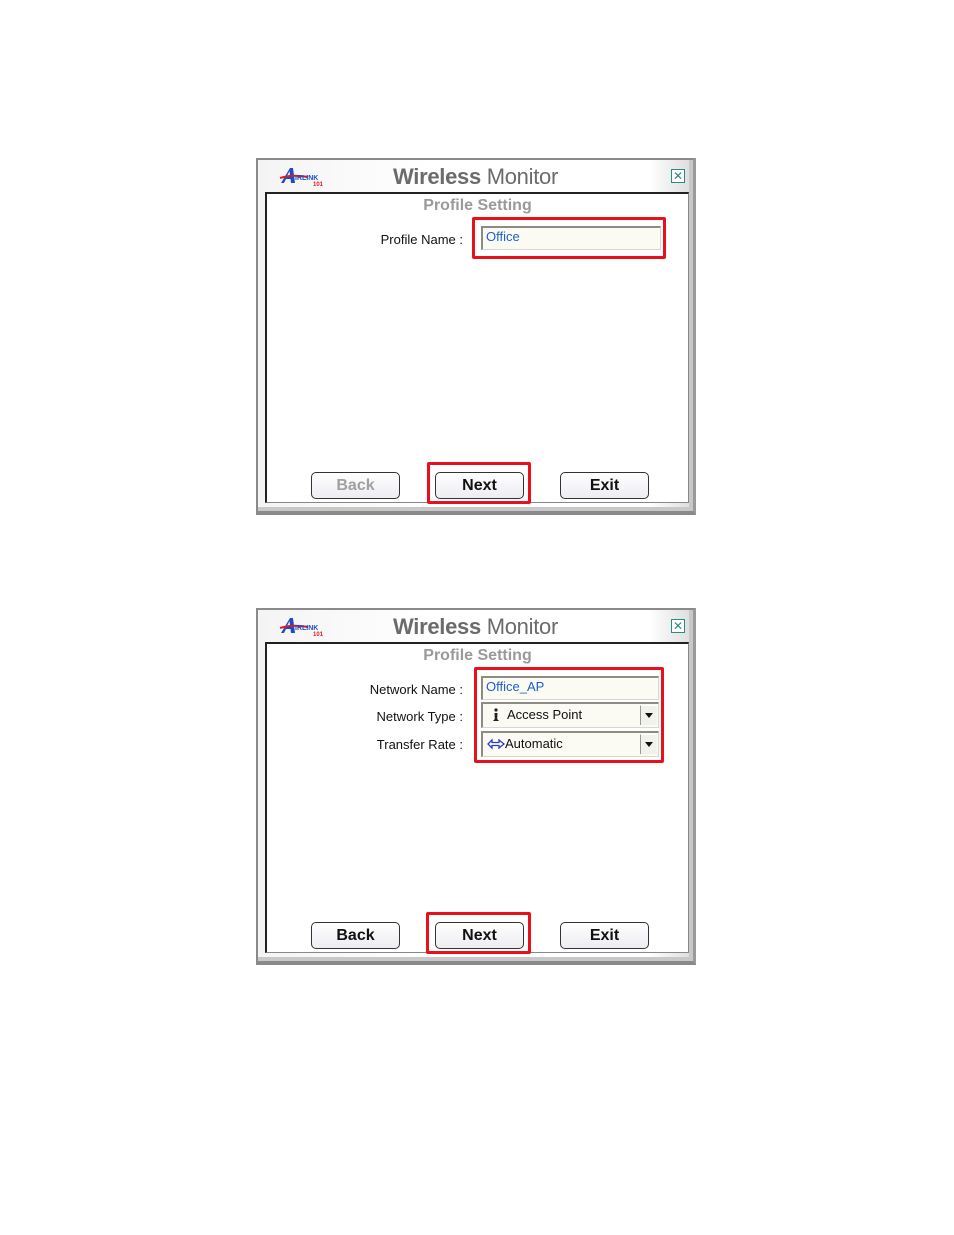  What do you see at coordinates (570, 688) in the screenshot?
I see `network-name-input: Office_AP` at bounding box center [570, 688].